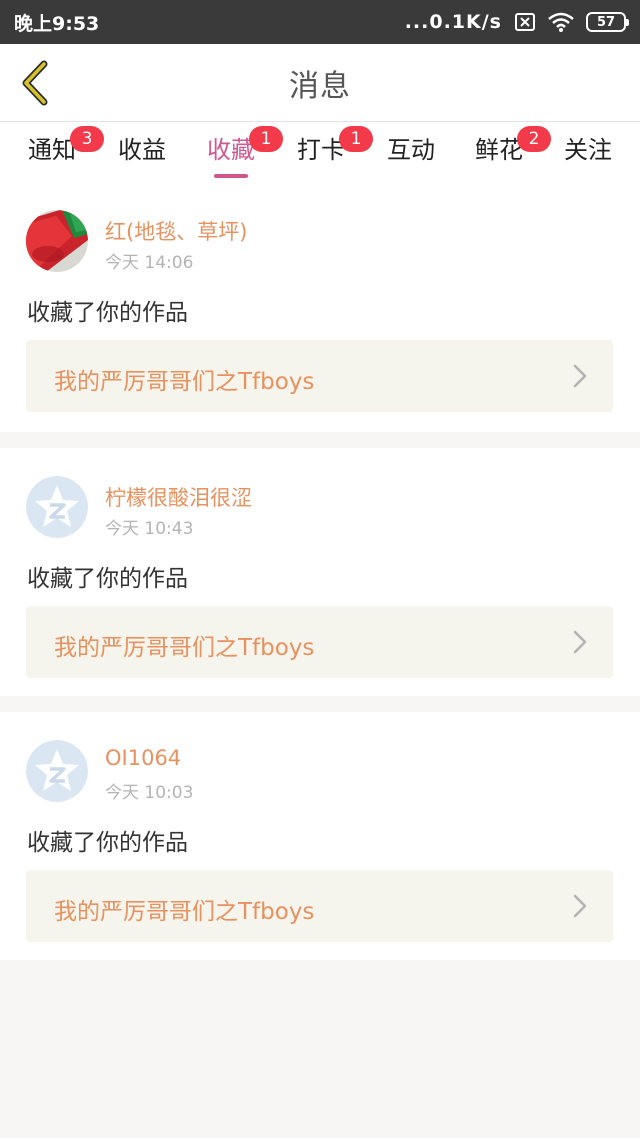 The image size is (640, 1138). I want to click on battery-icon: 57, so click(607, 22).